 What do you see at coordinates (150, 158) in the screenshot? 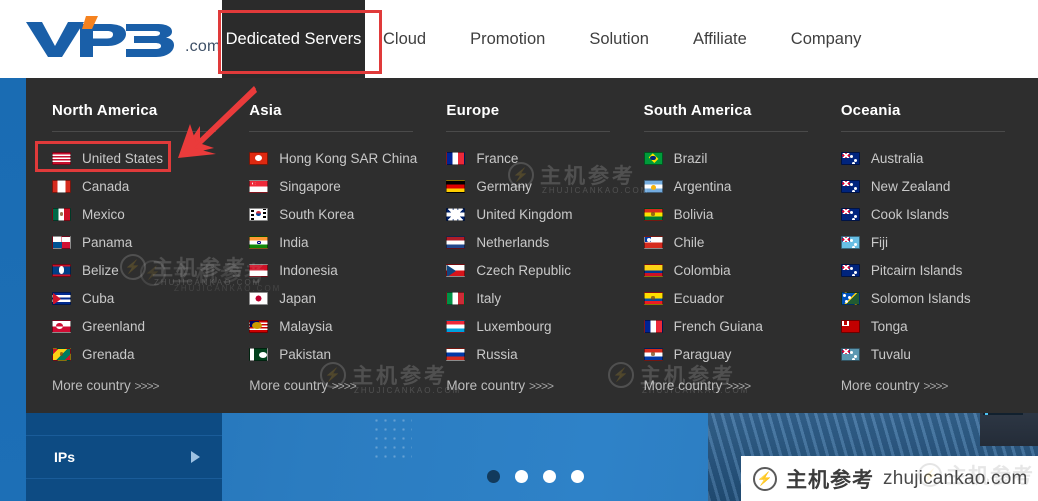
I see `country-item-us: United States` at bounding box center [150, 158].